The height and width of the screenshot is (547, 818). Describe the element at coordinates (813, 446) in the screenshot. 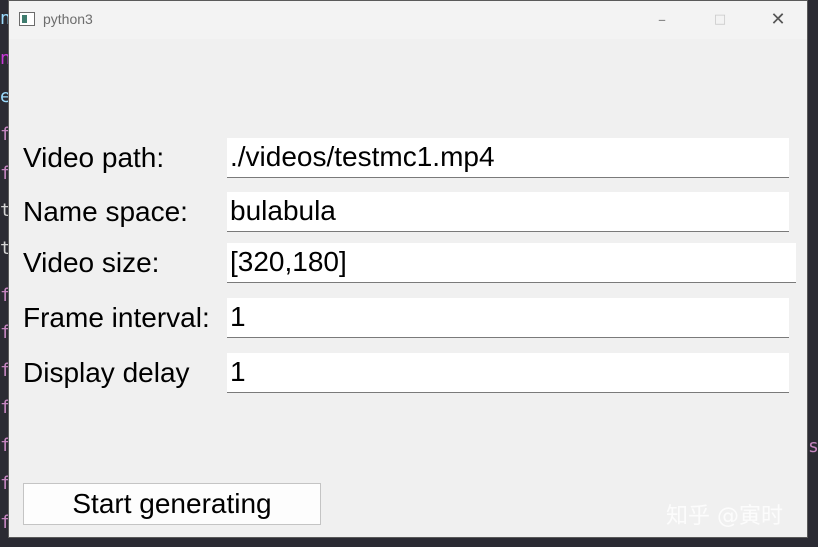

I see `editor-char: s` at that location.